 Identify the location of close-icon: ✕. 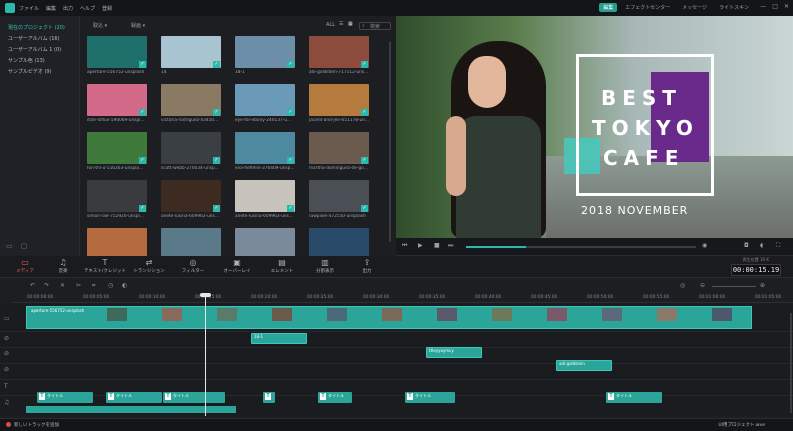
(786, 6).